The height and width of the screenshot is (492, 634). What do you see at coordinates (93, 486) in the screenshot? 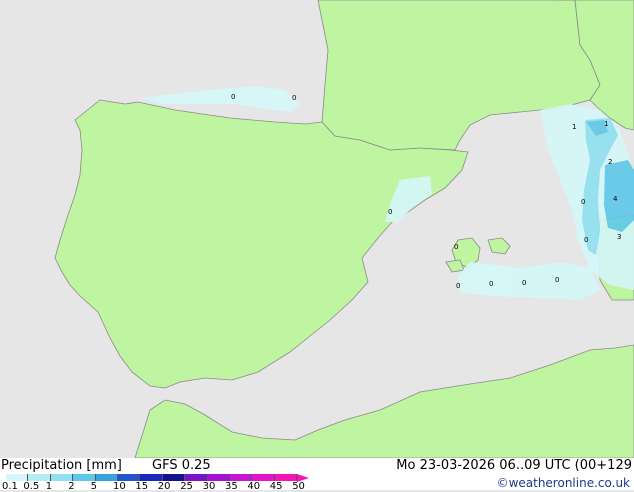
I see `legend-tick-label: 5` at bounding box center [93, 486].